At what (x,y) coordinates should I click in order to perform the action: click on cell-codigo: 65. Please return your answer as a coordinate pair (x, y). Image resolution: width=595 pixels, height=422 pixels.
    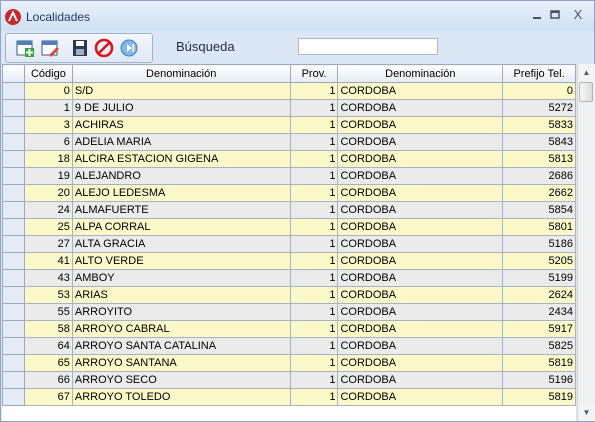
    Looking at the image, I should click on (48, 363).